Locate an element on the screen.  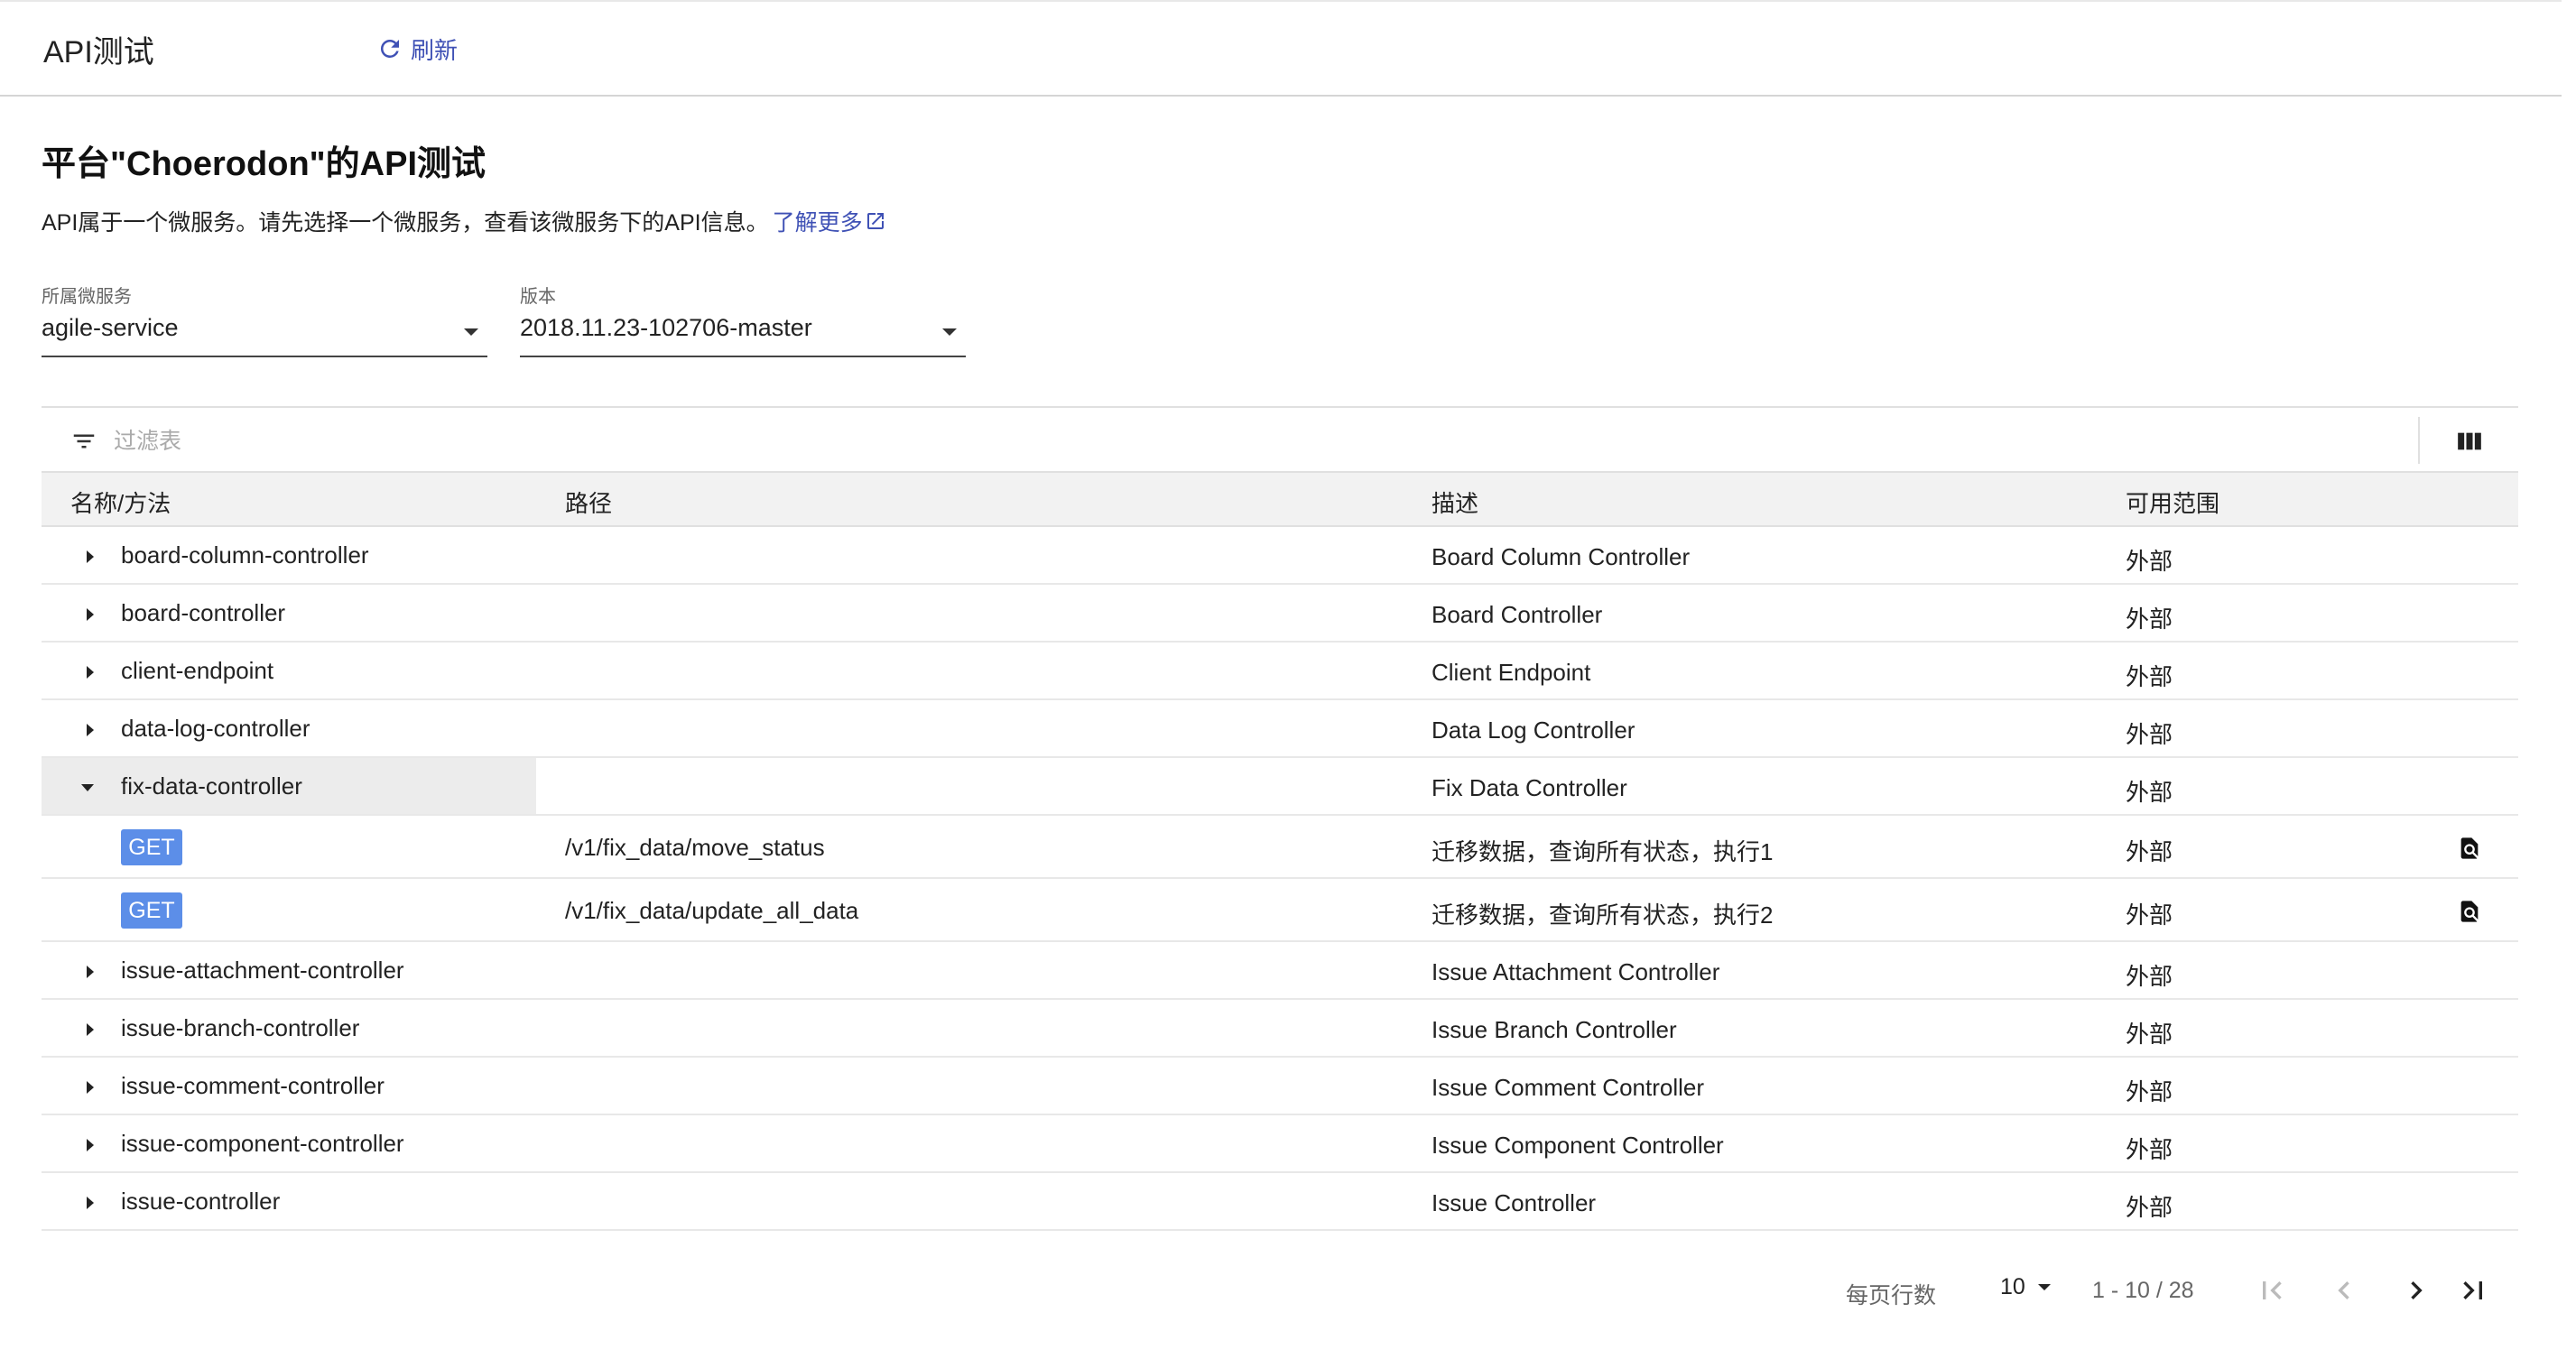
http-method-badge: GET is located at coordinates (151, 847).